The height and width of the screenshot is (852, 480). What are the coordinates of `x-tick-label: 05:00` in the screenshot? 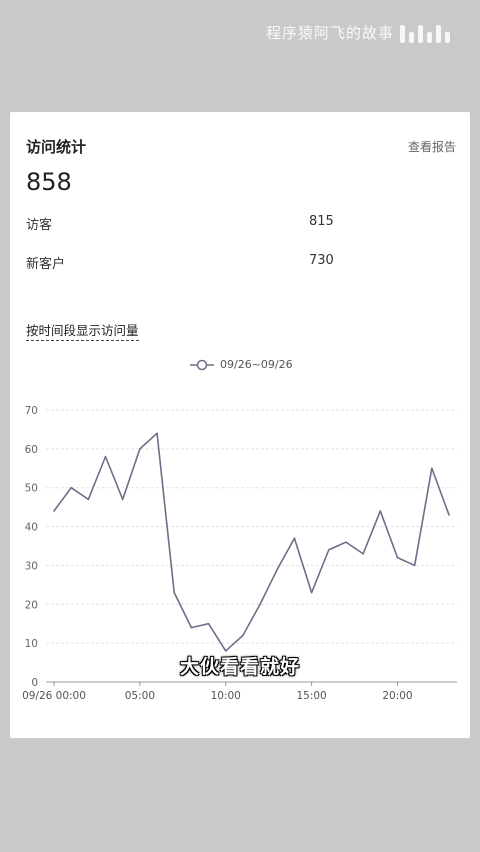 It's located at (140, 696).